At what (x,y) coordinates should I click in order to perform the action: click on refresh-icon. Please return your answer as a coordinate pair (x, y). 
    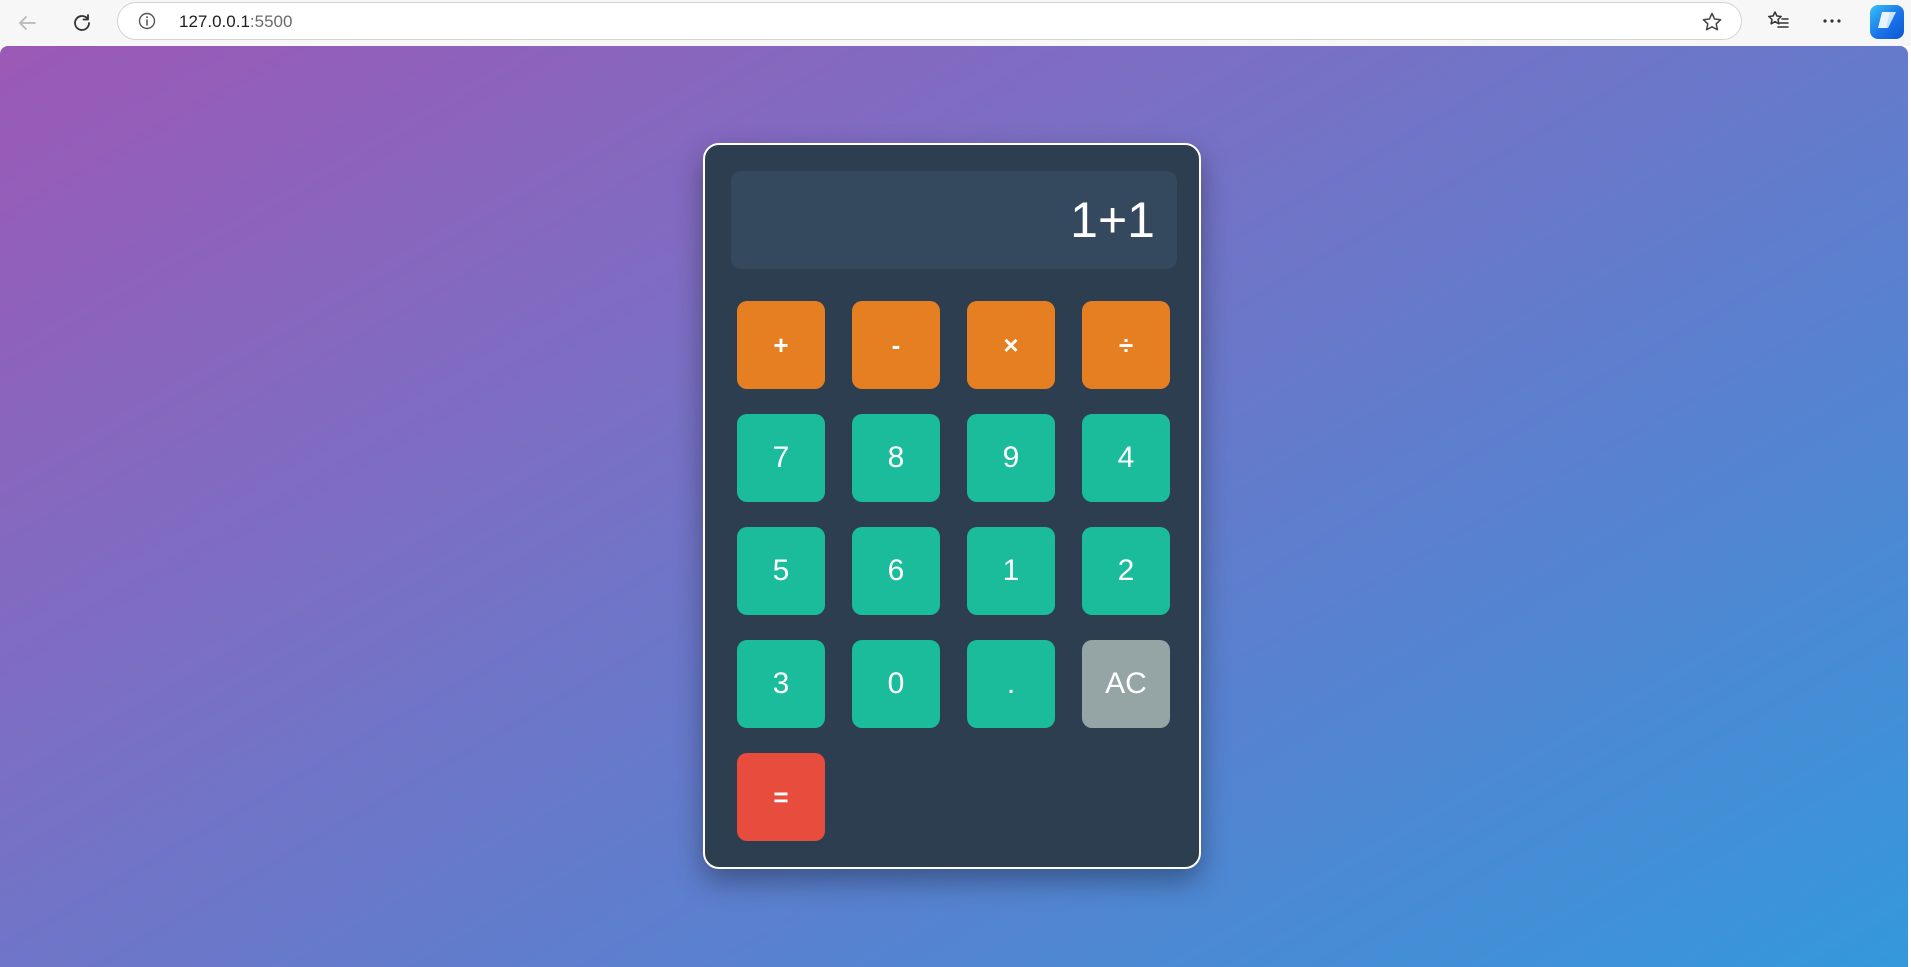
    Looking at the image, I should click on (82, 23).